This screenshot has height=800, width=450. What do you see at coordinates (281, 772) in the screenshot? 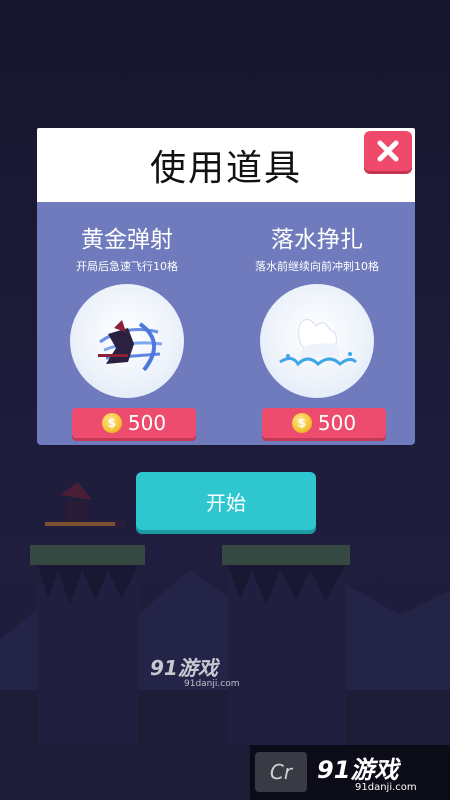
I see `watermark-badge: Cr` at bounding box center [281, 772].